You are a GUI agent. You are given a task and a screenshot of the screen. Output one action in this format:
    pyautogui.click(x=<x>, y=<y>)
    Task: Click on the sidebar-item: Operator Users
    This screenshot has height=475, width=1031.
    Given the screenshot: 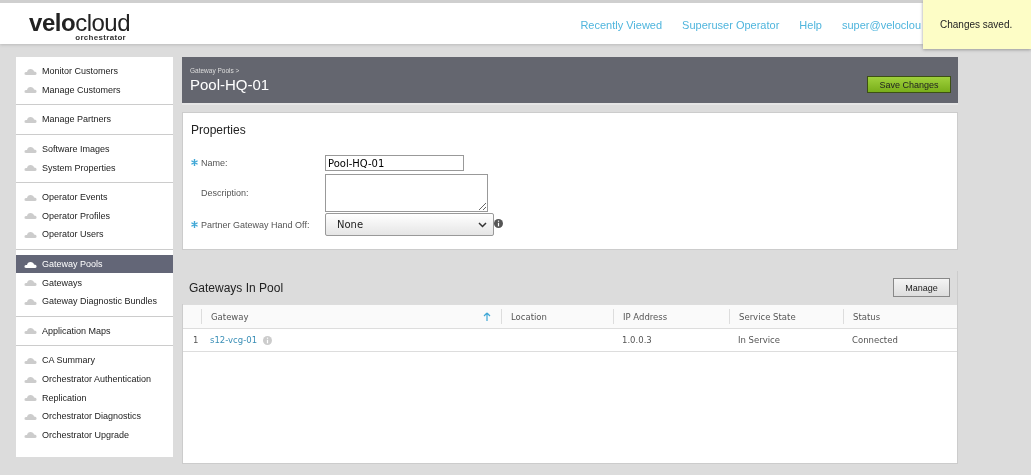 What is the action you would take?
    pyautogui.click(x=94, y=234)
    